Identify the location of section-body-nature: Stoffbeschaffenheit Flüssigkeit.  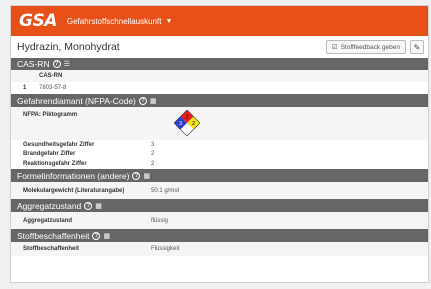
(219, 249).